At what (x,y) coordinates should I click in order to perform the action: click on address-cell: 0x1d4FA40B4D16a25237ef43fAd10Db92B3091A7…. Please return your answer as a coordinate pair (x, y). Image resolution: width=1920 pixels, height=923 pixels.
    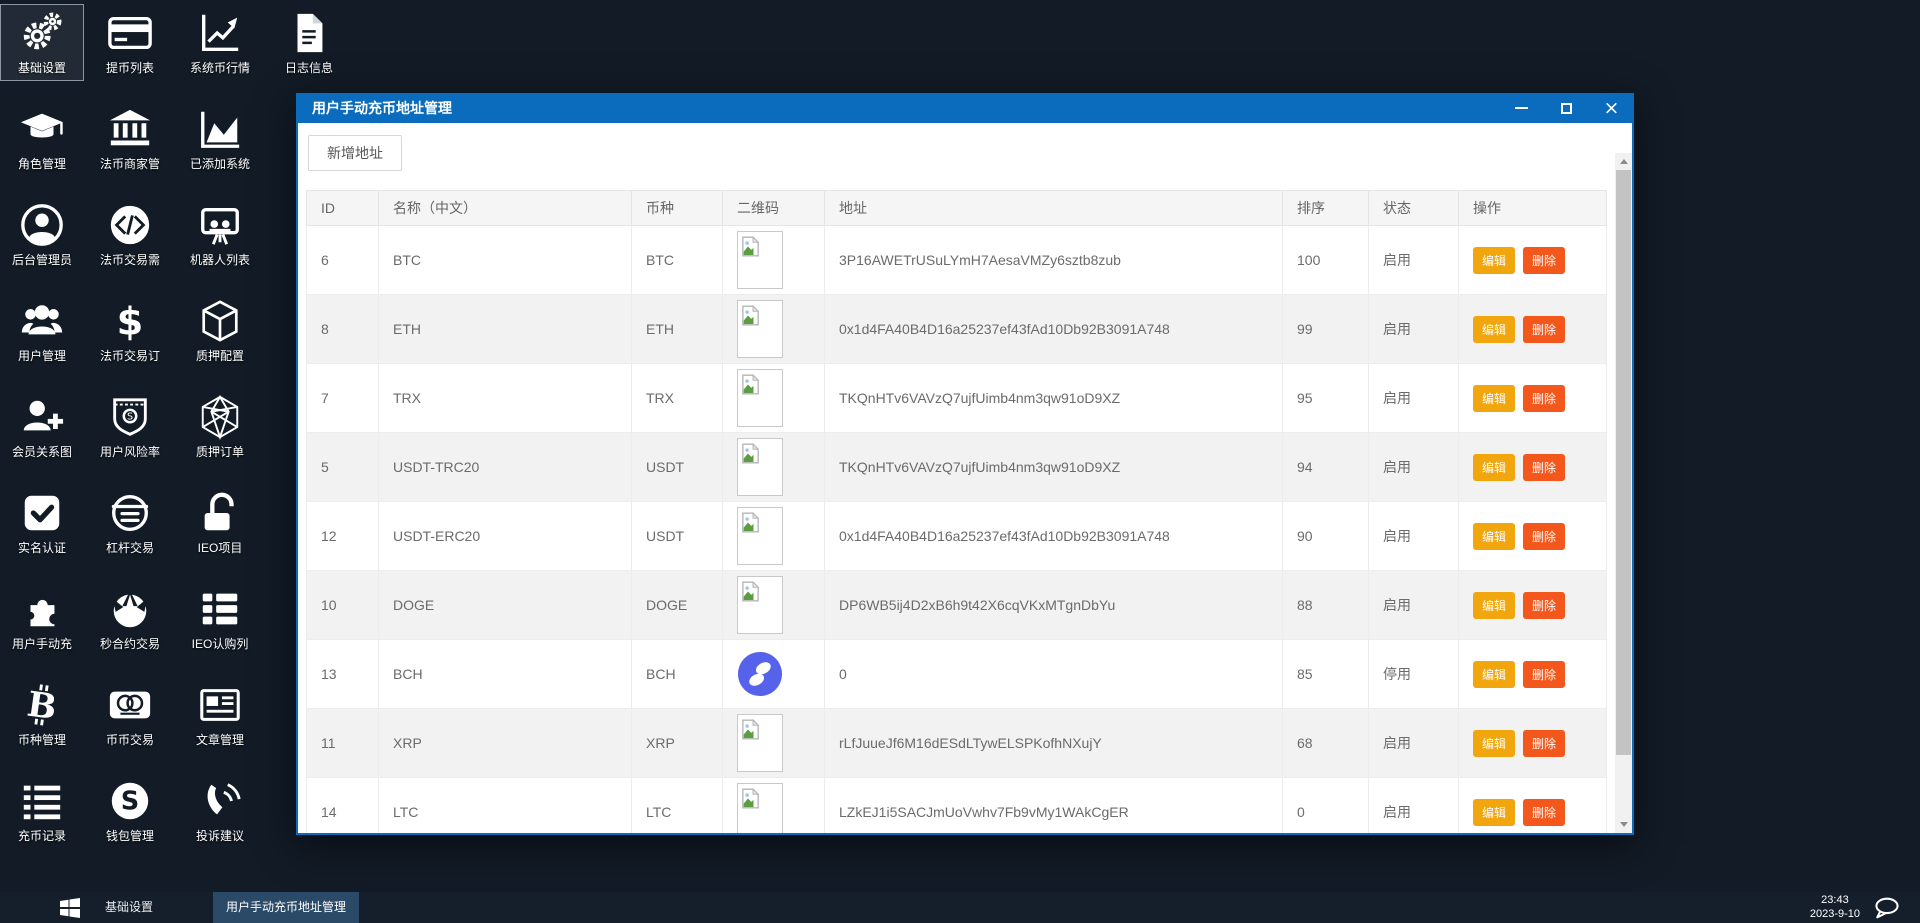
    Looking at the image, I should click on (1053, 329).